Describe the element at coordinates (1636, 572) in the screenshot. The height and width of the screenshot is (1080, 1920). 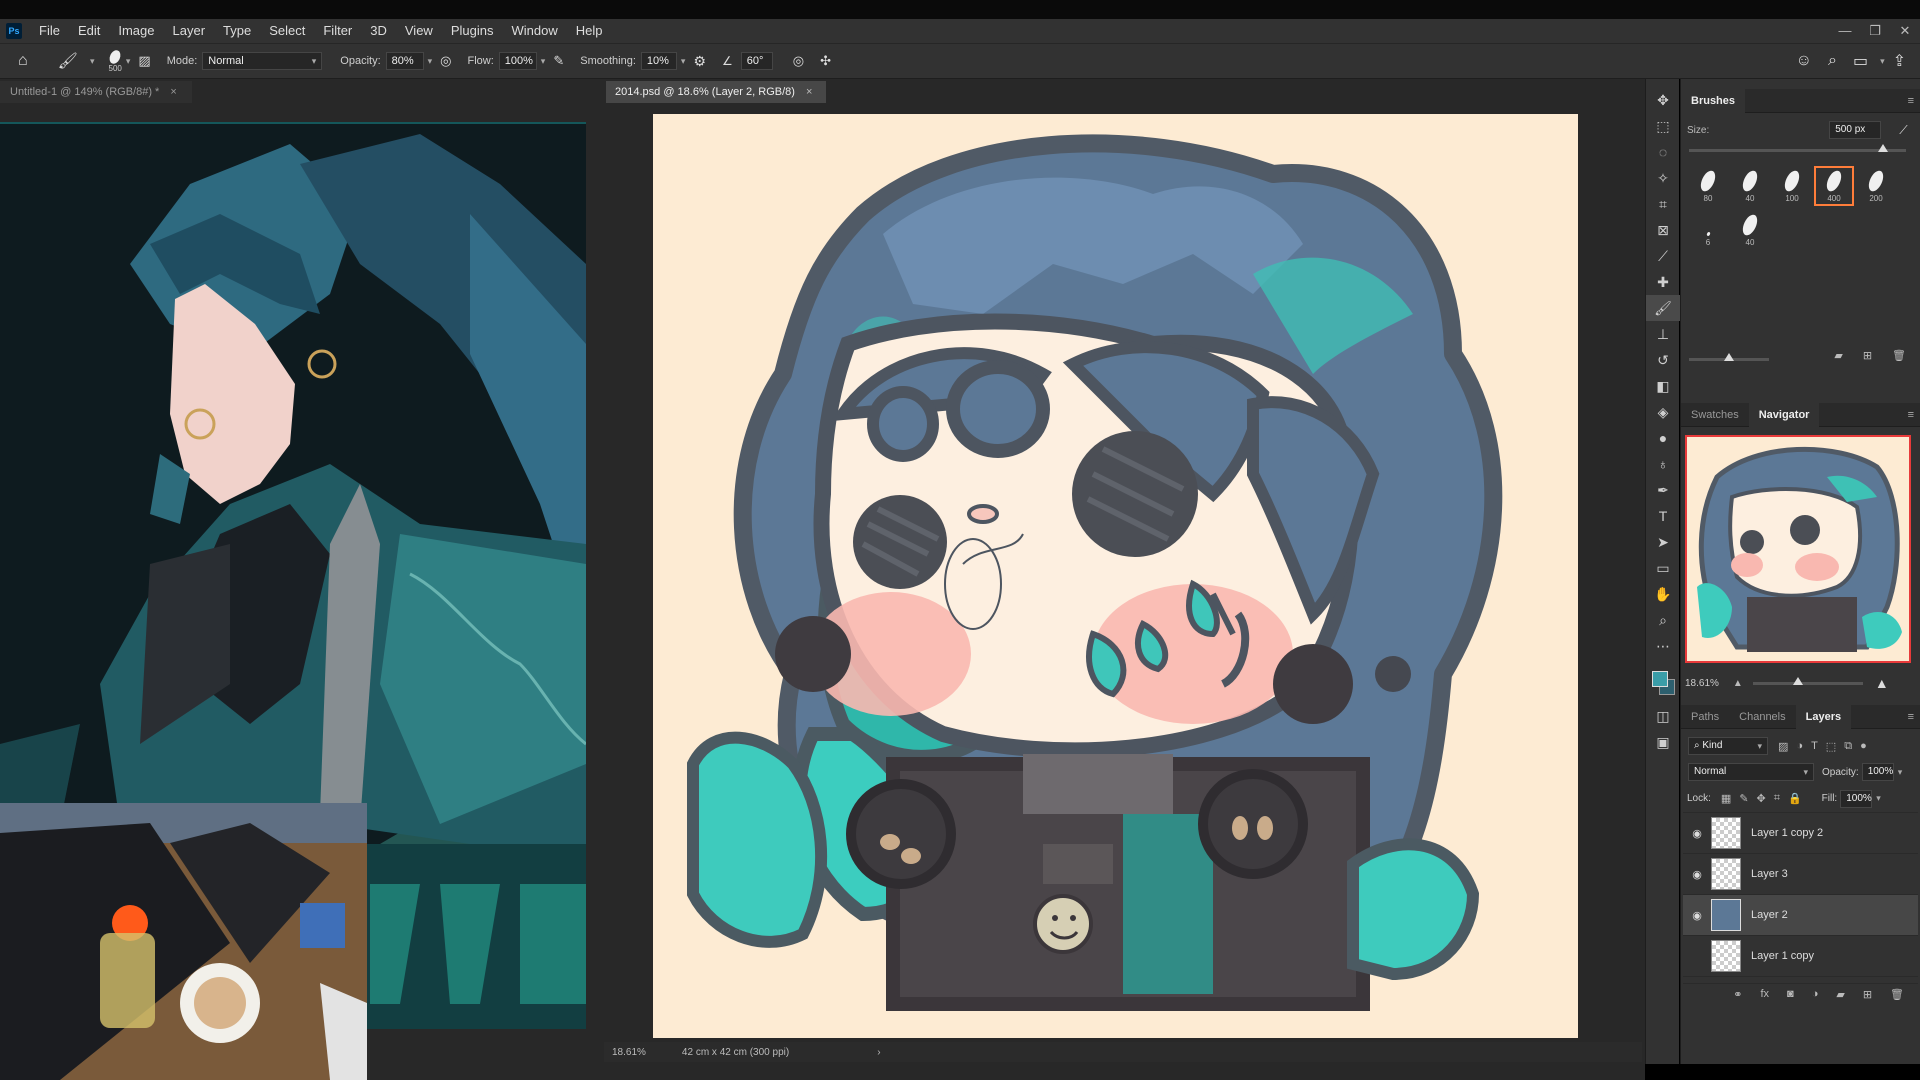
I see `canvas-scrollbar` at that location.